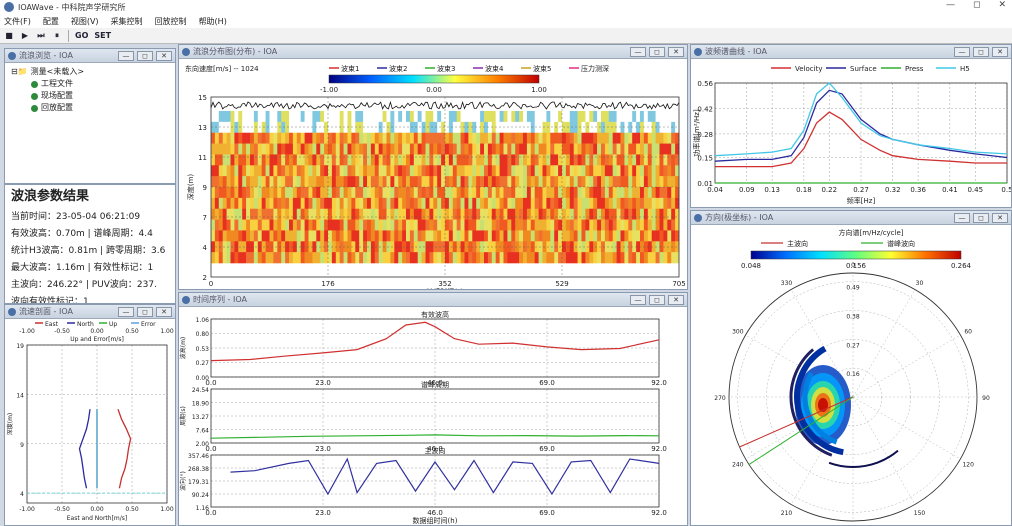 This screenshot has width=1012, height=526. What do you see at coordinates (202, 158) in the screenshot?
I see `y-tick-label: 11` at bounding box center [202, 158].